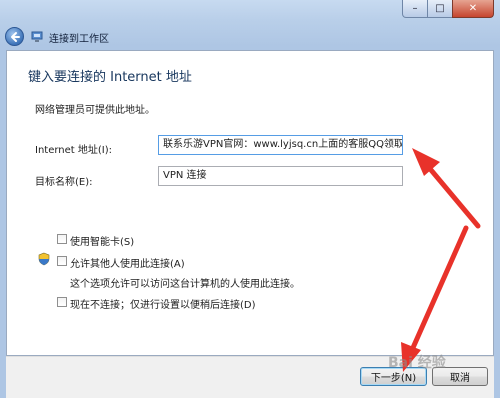  I want to click on dont-connect-checkbox, so click(62, 302).